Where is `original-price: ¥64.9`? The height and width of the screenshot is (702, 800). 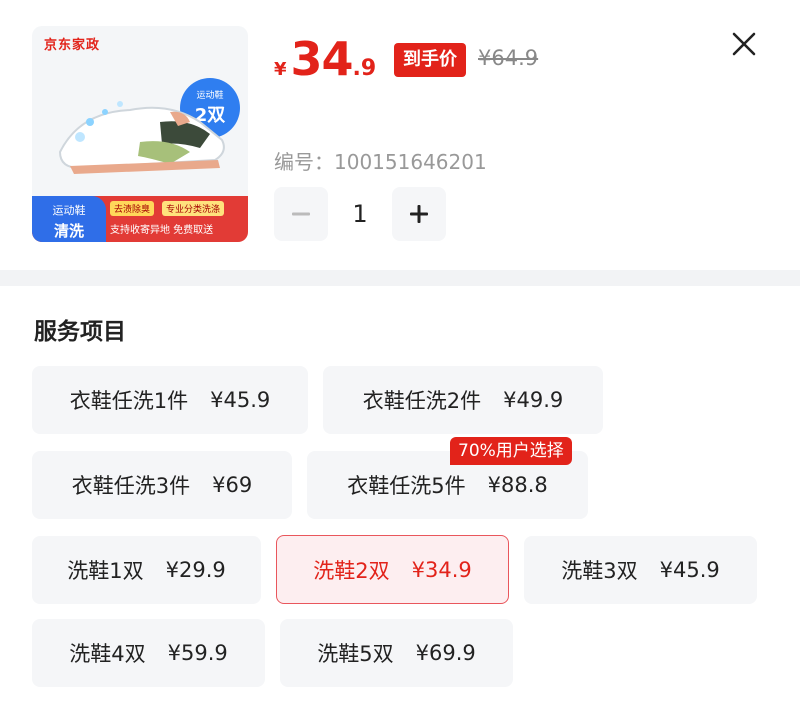 original-price: ¥64.9 is located at coordinates (508, 58).